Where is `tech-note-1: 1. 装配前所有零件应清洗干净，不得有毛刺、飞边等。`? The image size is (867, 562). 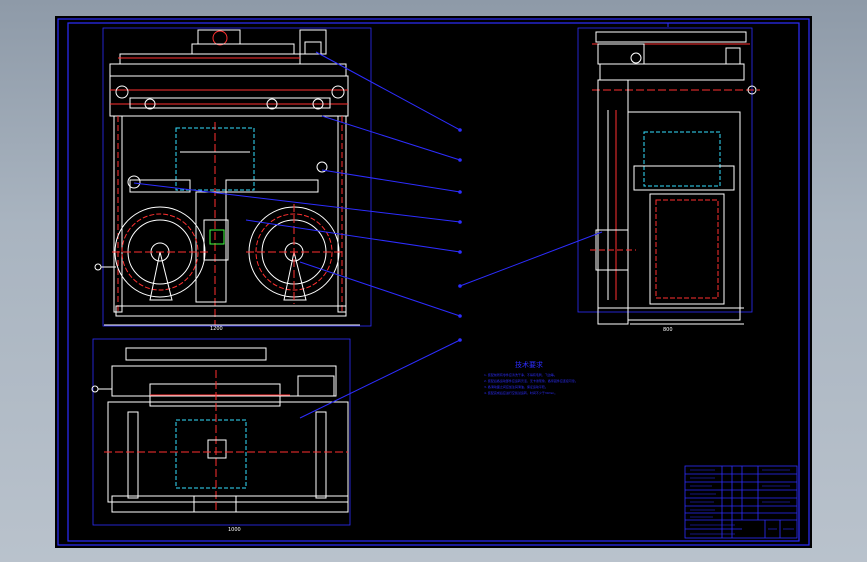
tech-note-1: 1. 装配前所有零件应清洗干净，不得有毛刺、飞边等。 is located at coordinates (520, 374).